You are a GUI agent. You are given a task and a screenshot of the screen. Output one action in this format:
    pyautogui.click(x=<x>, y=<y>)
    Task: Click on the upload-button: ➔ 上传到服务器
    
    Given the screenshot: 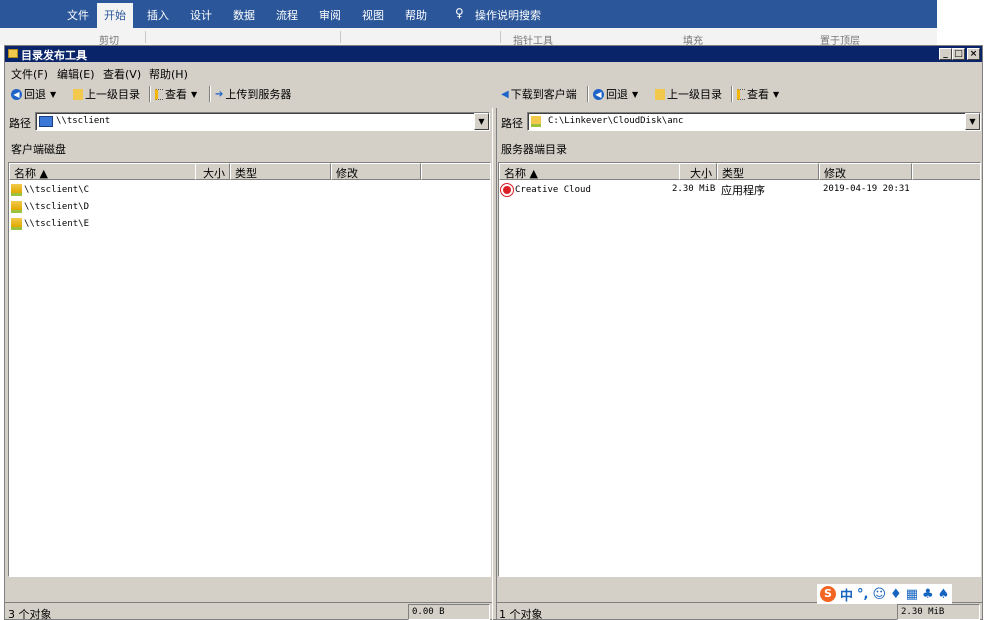 What is the action you would take?
    pyautogui.click(x=253, y=94)
    